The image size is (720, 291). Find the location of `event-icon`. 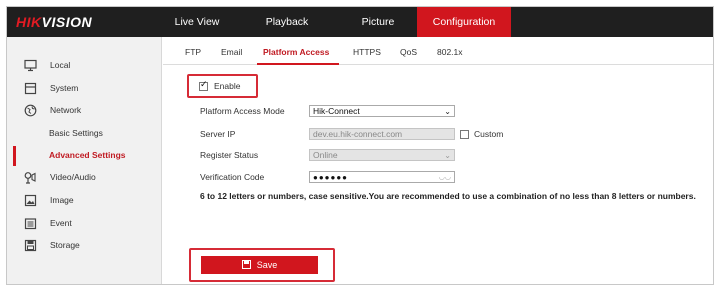

event-icon is located at coordinates (30, 224).